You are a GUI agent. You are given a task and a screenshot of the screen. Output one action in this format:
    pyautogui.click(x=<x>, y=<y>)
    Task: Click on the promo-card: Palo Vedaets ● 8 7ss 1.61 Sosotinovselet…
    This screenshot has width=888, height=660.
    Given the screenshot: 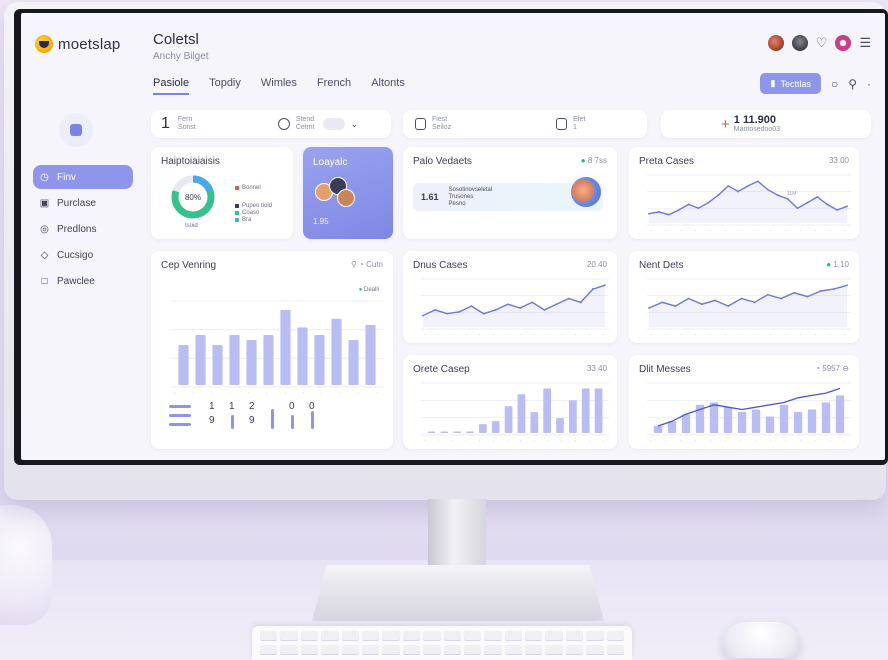 What is the action you would take?
    pyautogui.click(x=510, y=193)
    